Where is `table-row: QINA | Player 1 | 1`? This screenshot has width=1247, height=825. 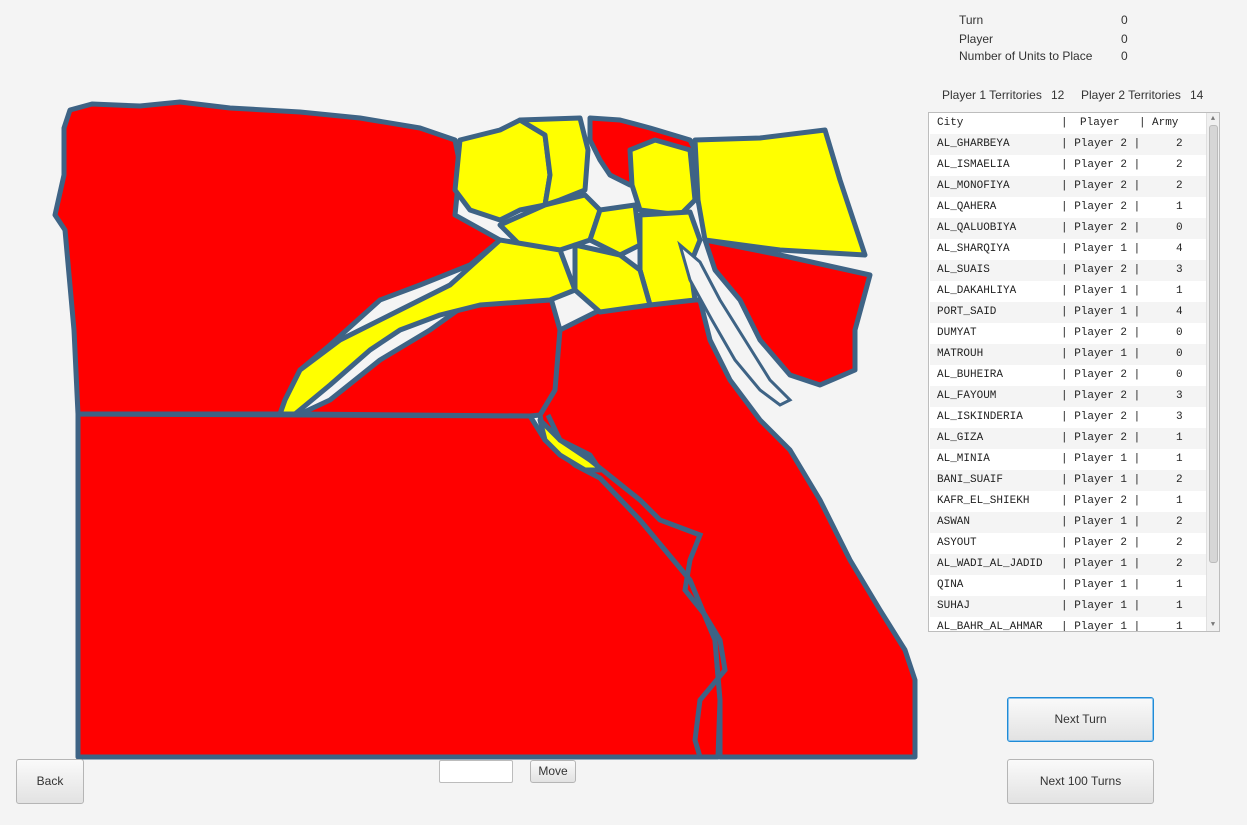 table-row: QINA | Player 1 | 1 is located at coordinates (1068, 585).